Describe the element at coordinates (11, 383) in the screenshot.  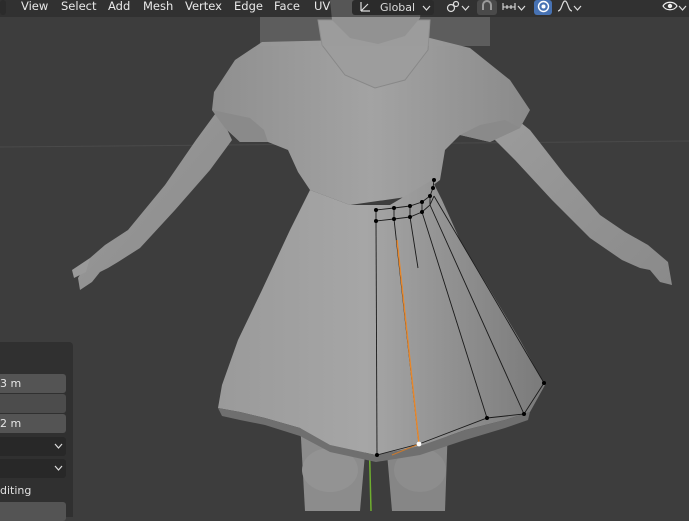
I see `value-field-1-text: 3 m` at that location.